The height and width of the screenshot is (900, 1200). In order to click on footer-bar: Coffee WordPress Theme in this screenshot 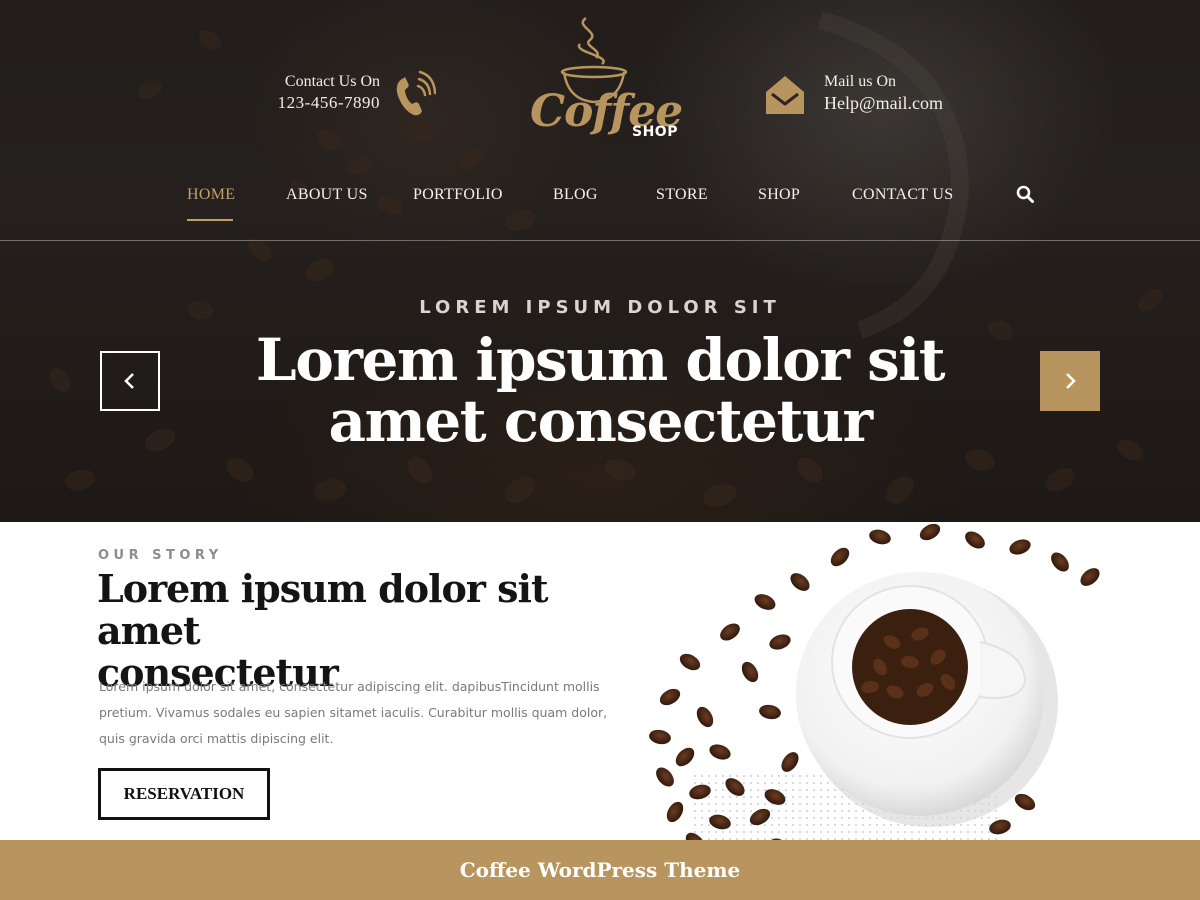, I will do `click(600, 870)`.